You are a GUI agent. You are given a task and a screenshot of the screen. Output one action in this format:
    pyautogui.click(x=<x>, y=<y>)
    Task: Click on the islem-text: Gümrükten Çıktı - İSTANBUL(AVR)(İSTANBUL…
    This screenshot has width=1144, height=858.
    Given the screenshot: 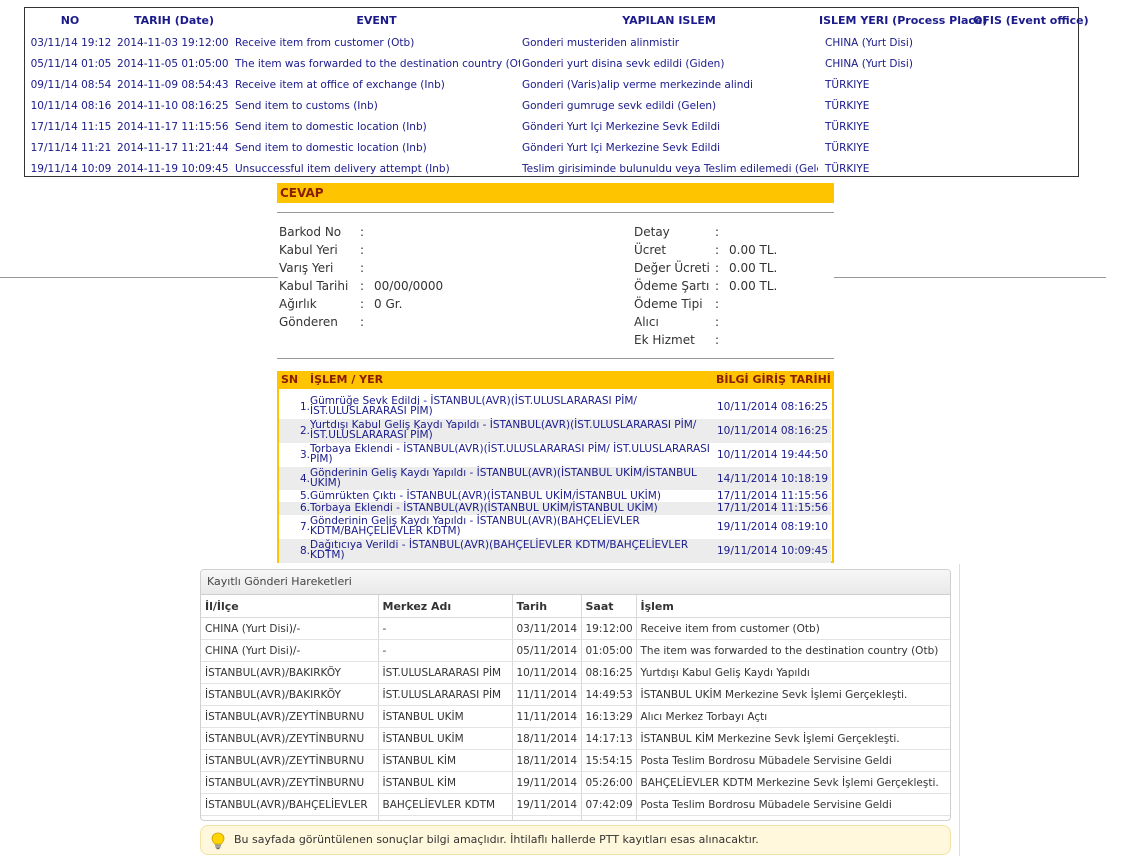 What is the action you would take?
    pyautogui.click(x=485, y=496)
    